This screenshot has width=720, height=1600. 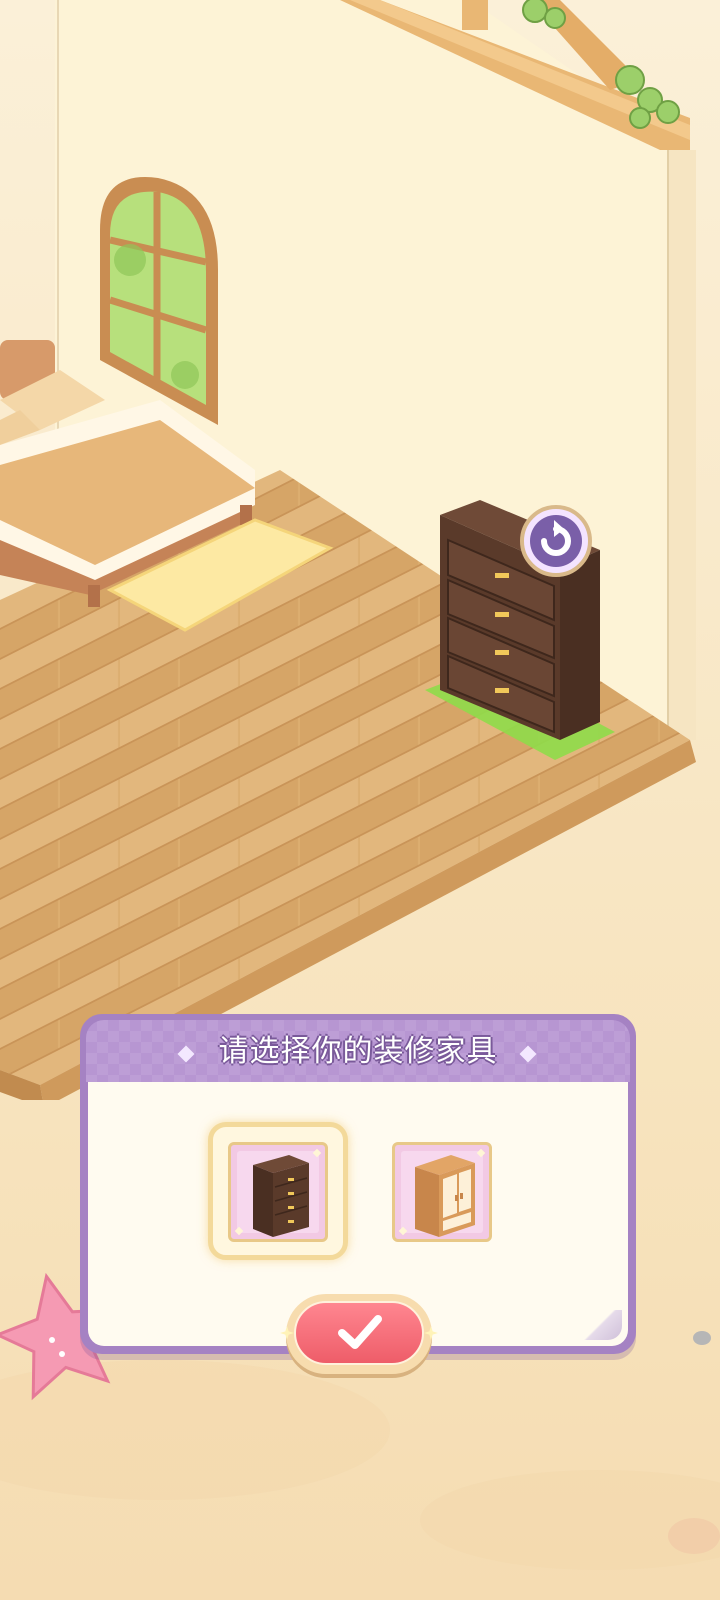 I want to click on rotate-button, so click(x=556, y=541).